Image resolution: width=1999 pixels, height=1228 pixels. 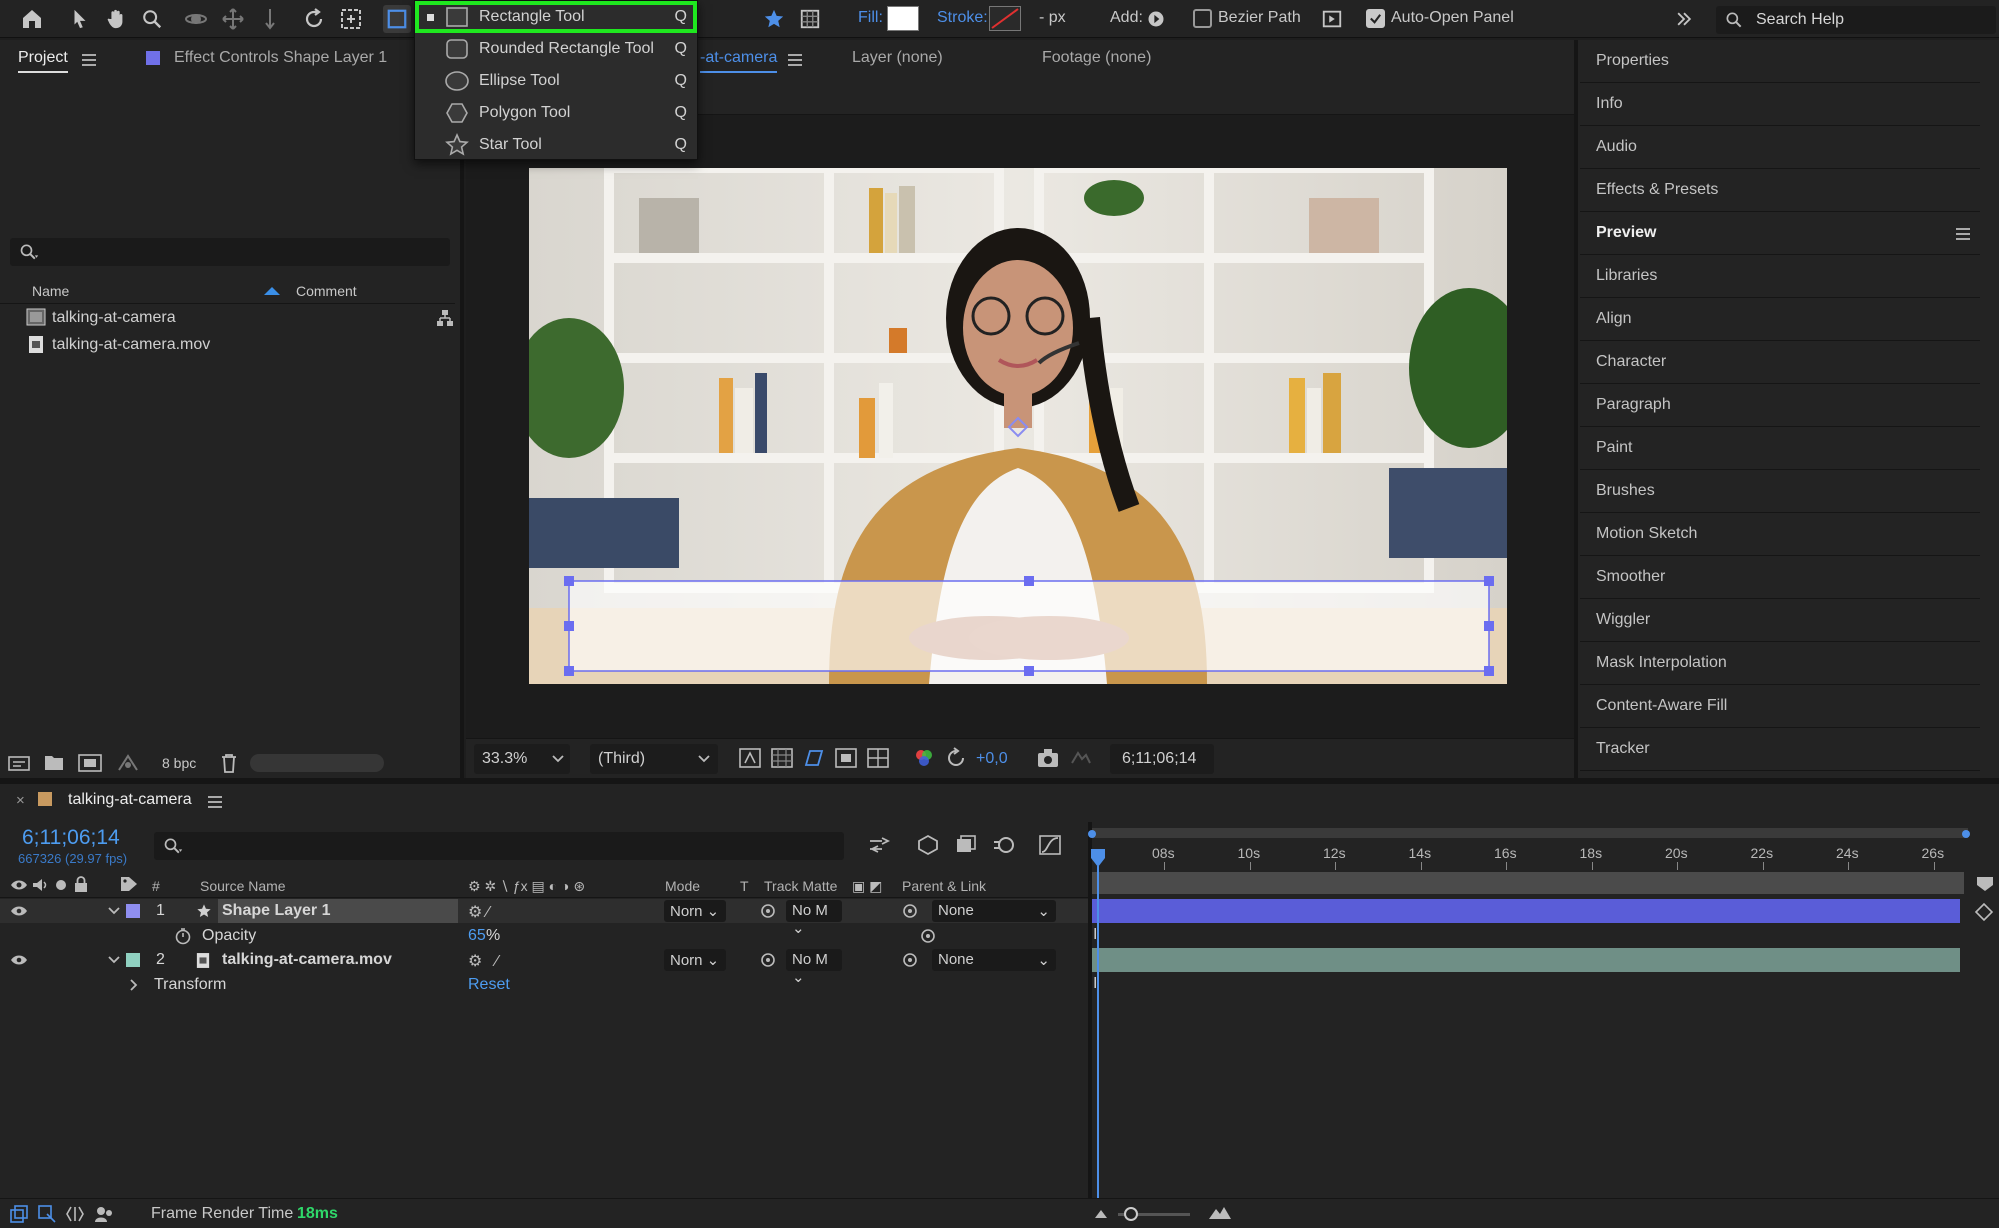 What do you see at coordinates (445, 318) in the screenshot?
I see `flowchart-icon` at bounding box center [445, 318].